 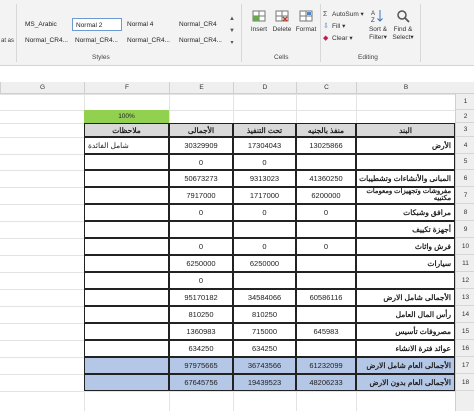 I want to click on cell-implemented: 6200000, so click(x=326, y=195).